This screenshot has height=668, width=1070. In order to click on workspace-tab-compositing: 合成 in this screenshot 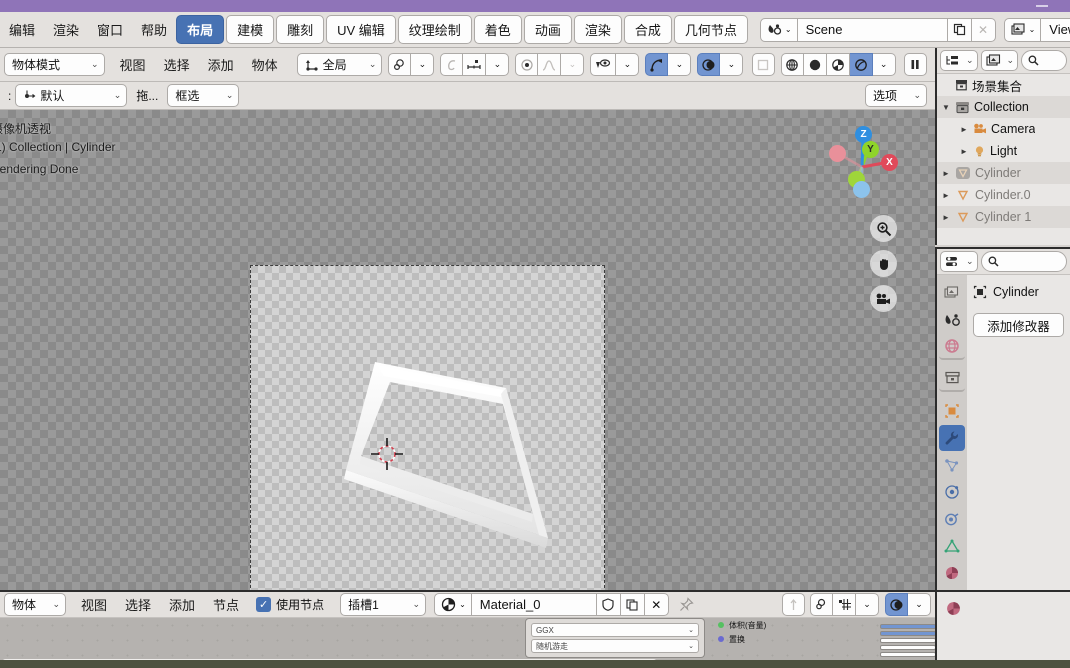, I will do `click(647, 29)`.